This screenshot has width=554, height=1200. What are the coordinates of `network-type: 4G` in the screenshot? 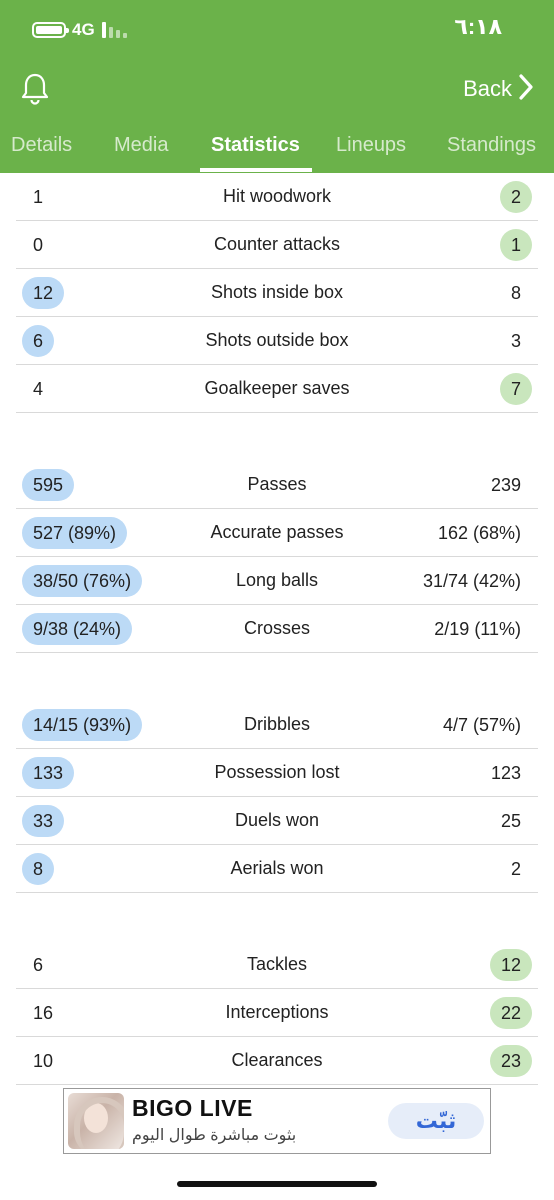 It's located at (83, 29).